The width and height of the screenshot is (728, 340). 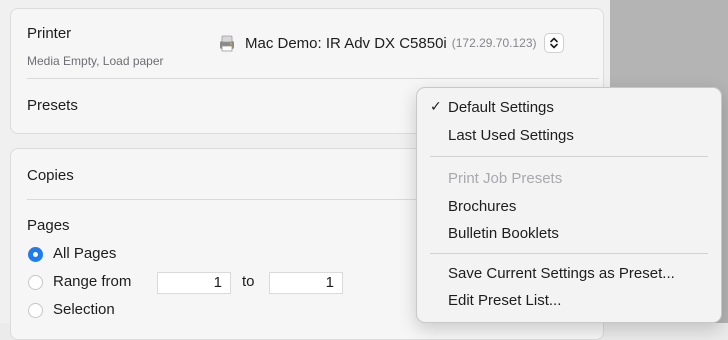 What do you see at coordinates (346, 43) in the screenshot?
I see `printer-name: Mac Demo: IR Adv DX C5850i` at bounding box center [346, 43].